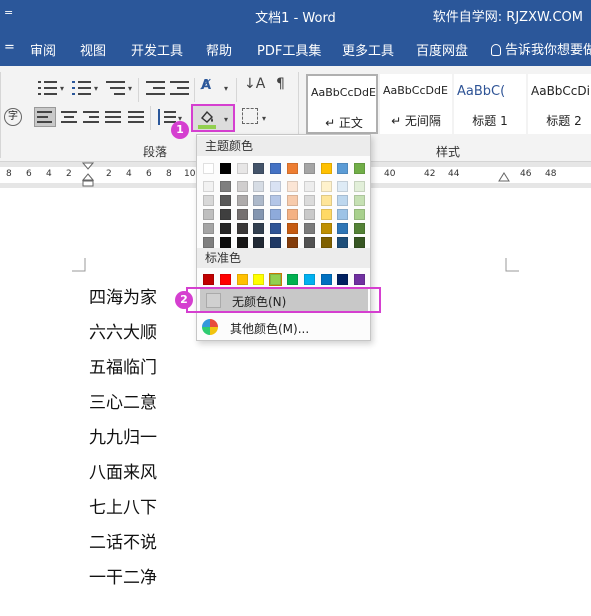 The width and height of the screenshot is (591, 616). Describe the element at coordinates (212, 88) in the screenshot. I see `chinese-layout-icon: A̸` at that location.